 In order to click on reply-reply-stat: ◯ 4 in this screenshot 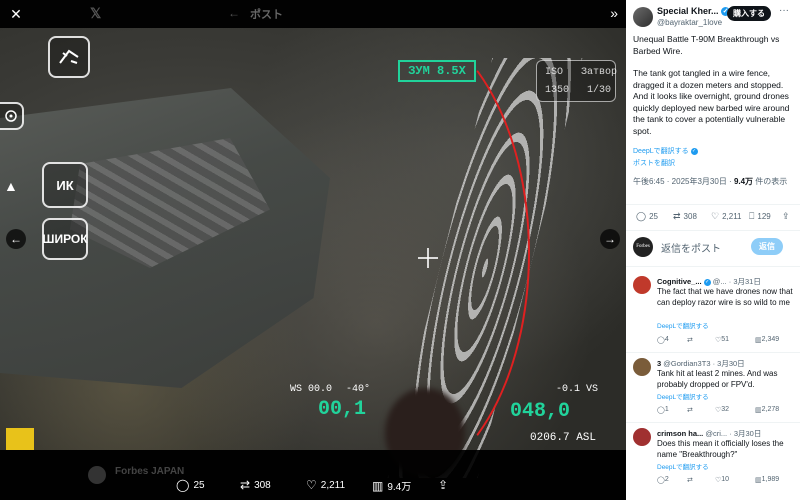, I will do `click(663, 340)`.